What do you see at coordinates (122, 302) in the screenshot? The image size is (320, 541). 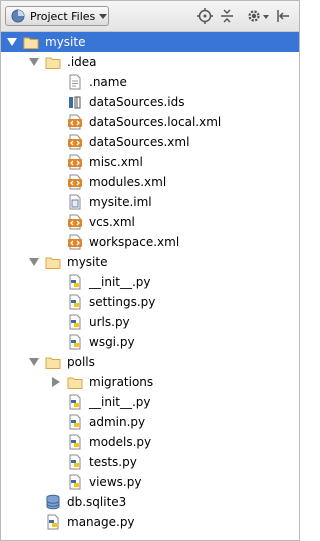 I see `tree-node-label: settings.py` at bounding box center [122, 302].